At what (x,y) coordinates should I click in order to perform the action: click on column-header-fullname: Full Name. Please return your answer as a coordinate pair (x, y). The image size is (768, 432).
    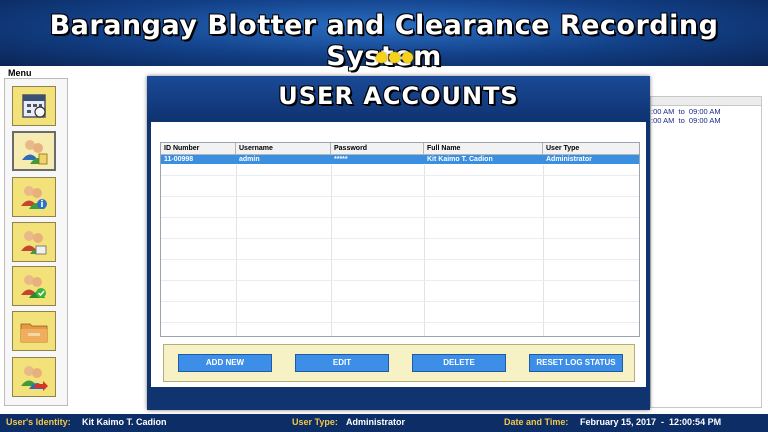
    Looking at the image, I should click on (483, 148).